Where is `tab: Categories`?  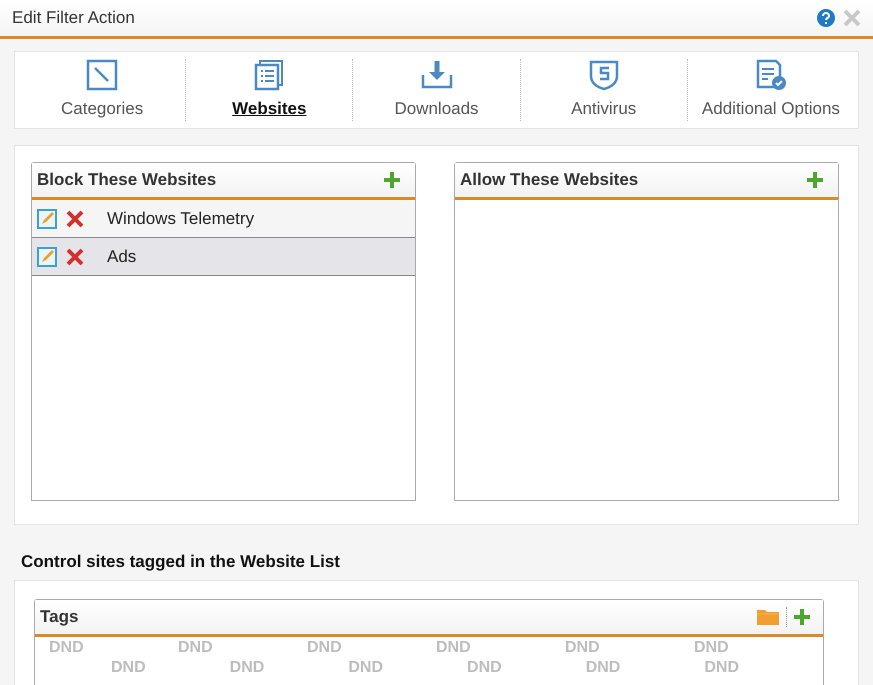 tab: Categories is located at coordinates (102, 90).